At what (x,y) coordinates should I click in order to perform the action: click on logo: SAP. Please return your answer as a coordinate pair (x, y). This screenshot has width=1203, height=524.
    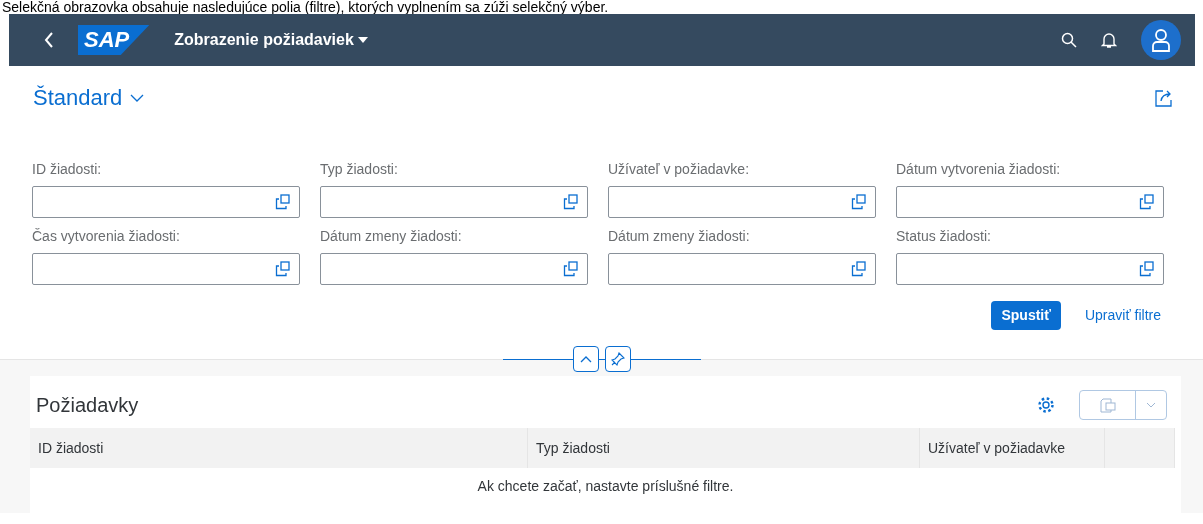
    Looking at the image, I should click on (114, 40).